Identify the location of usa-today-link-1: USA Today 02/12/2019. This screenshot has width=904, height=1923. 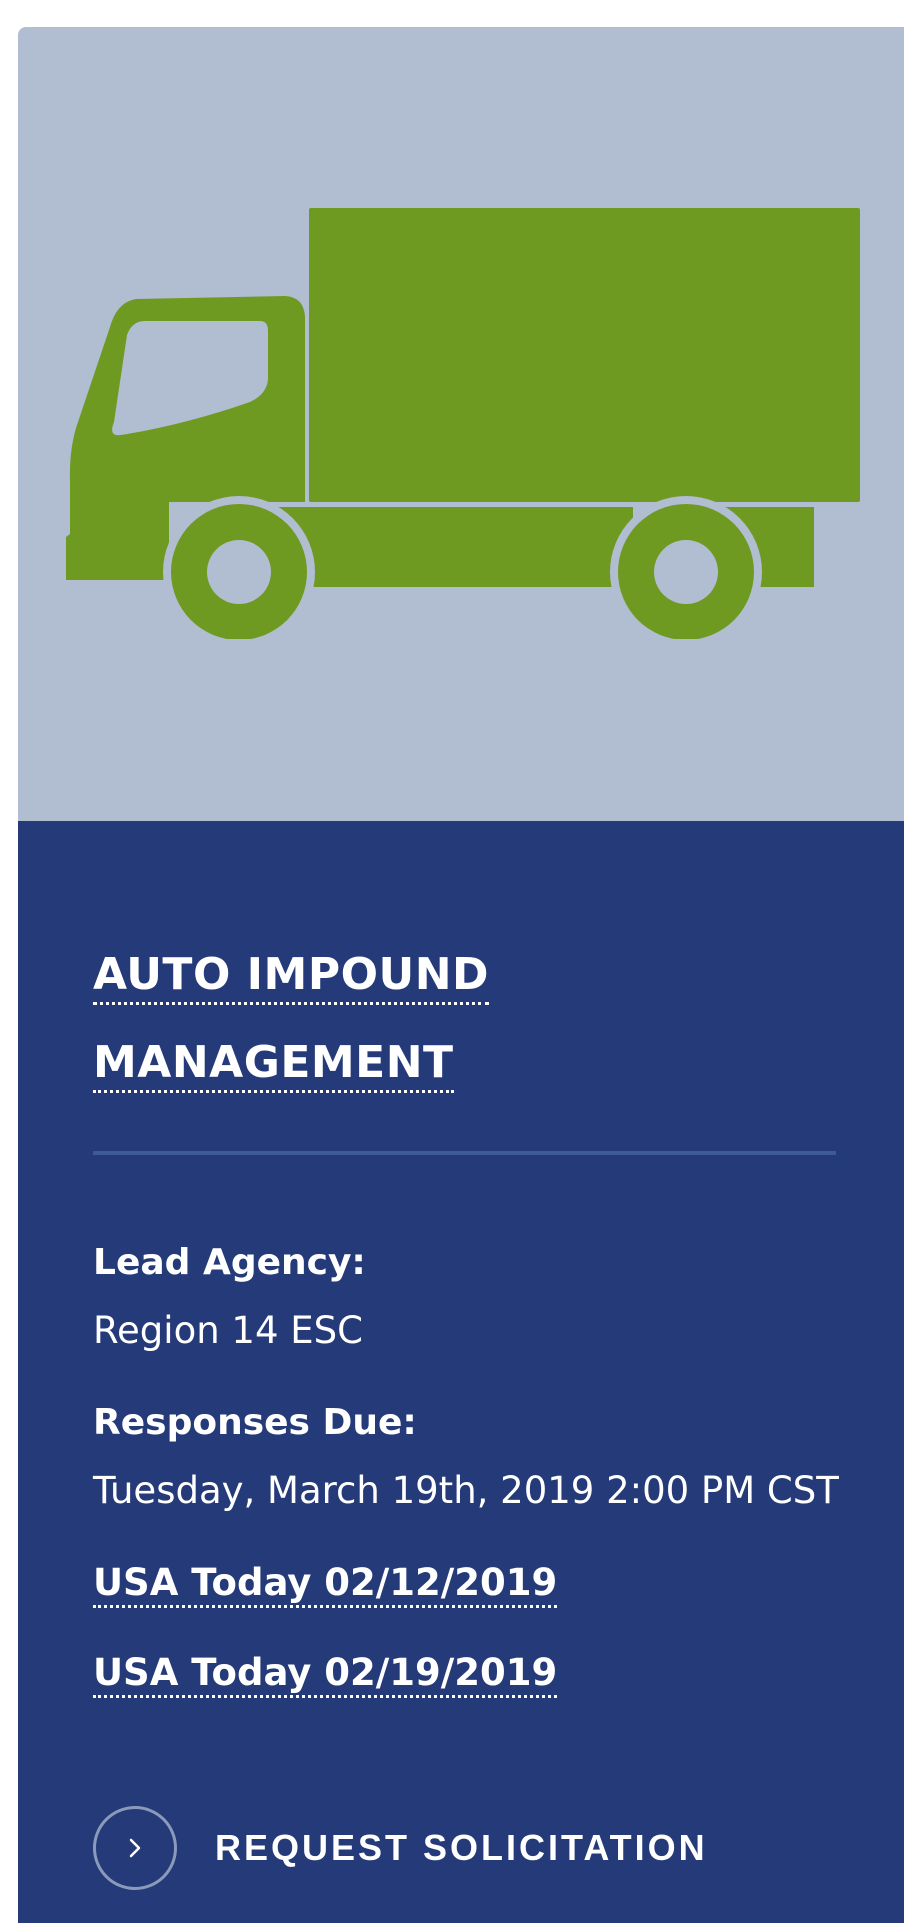
(325, 1584).